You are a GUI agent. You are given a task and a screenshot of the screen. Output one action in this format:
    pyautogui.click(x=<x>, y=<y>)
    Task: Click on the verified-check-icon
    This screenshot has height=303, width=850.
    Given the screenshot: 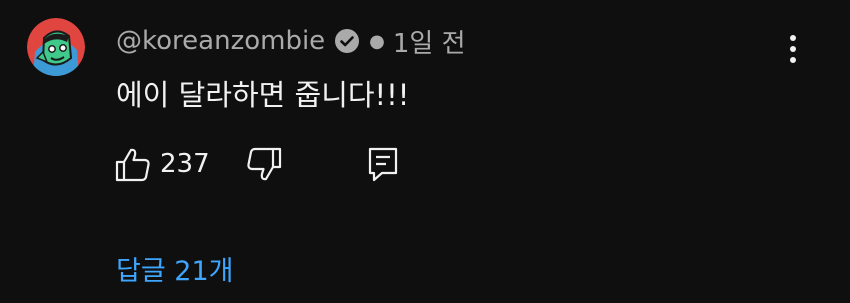 What is the action you would take?
    pyautogui.click(x=347, y=41)
    